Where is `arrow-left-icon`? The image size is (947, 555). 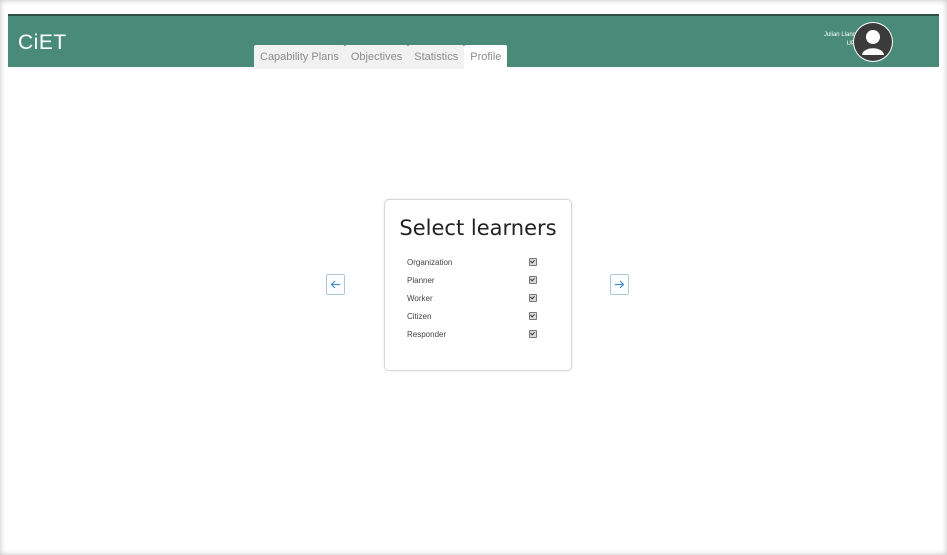
arrow-left-icon is located at coordinates (335, 284).